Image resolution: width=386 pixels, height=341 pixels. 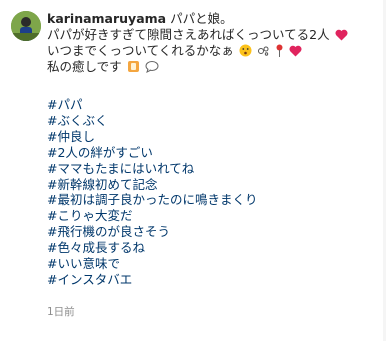 I want to click on hashtag-link: #新幹線初めて記念, so click(x=152, y=185).